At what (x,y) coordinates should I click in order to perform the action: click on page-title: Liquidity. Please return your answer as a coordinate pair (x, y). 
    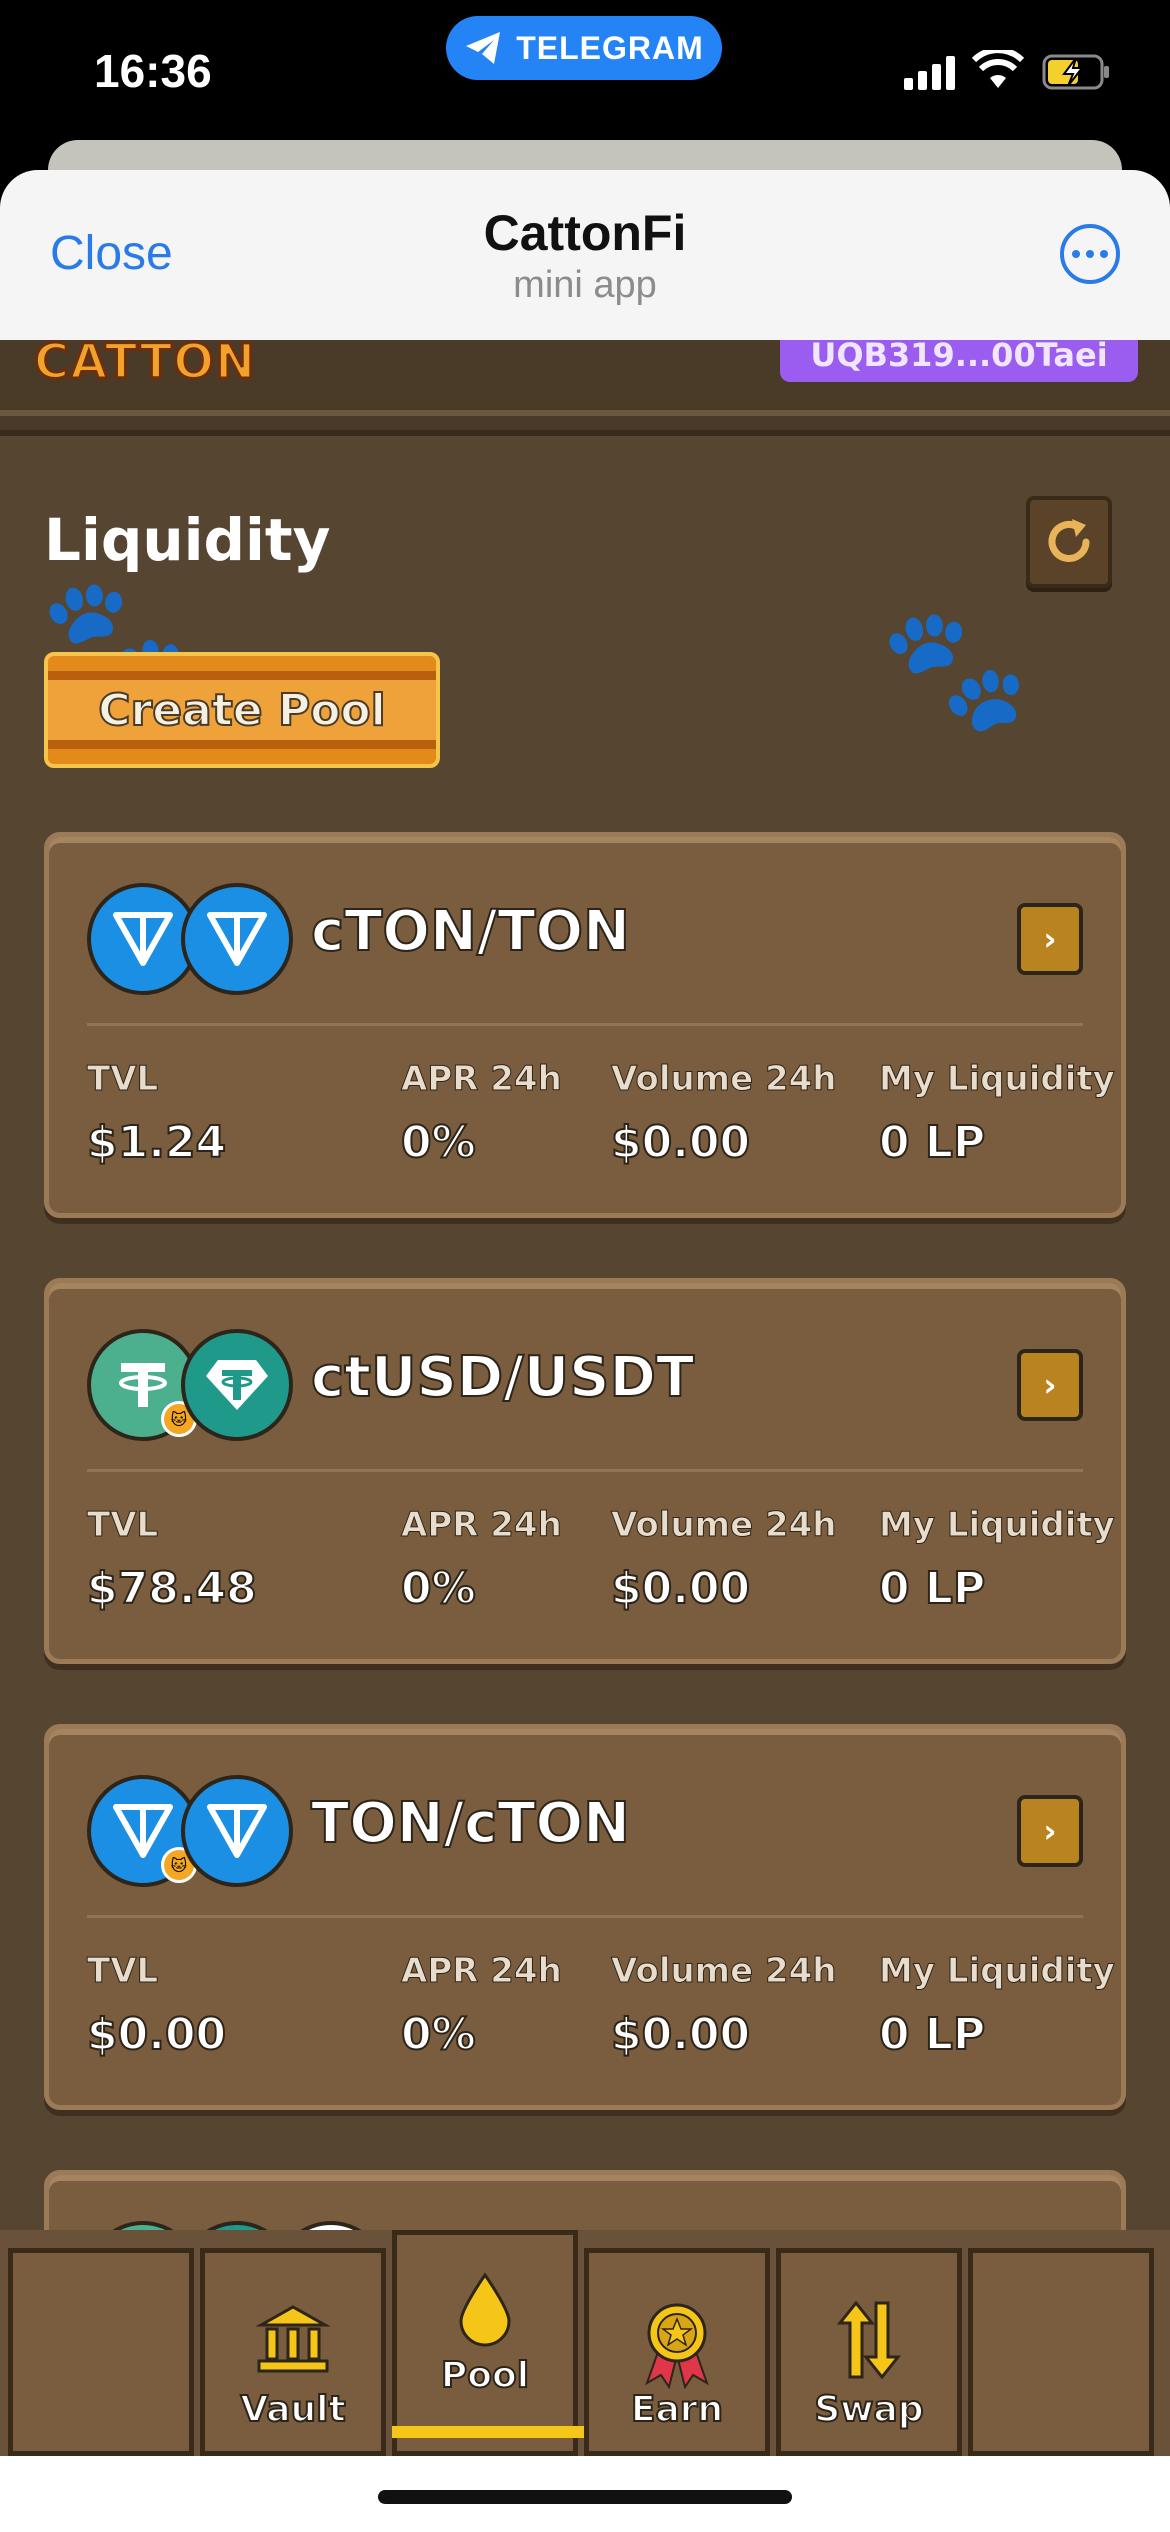
    Looking at the image, I should click on (187, 540).